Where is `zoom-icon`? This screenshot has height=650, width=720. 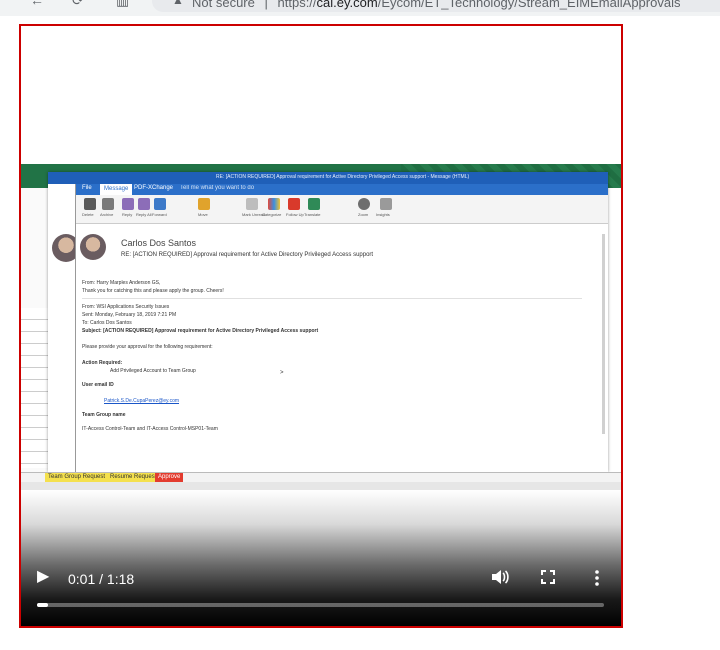 zoom-icon is located at coordinates (364, 204).